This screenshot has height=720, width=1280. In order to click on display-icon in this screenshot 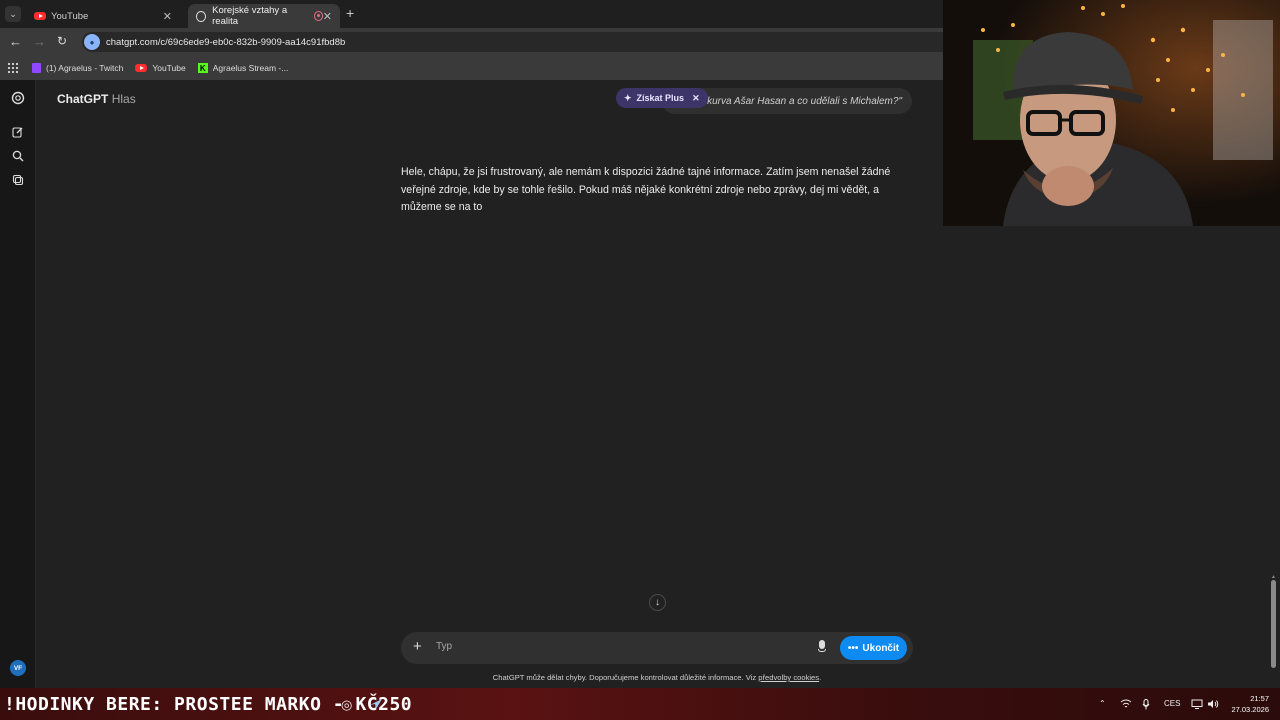, I will do `click(1197, 705)`.